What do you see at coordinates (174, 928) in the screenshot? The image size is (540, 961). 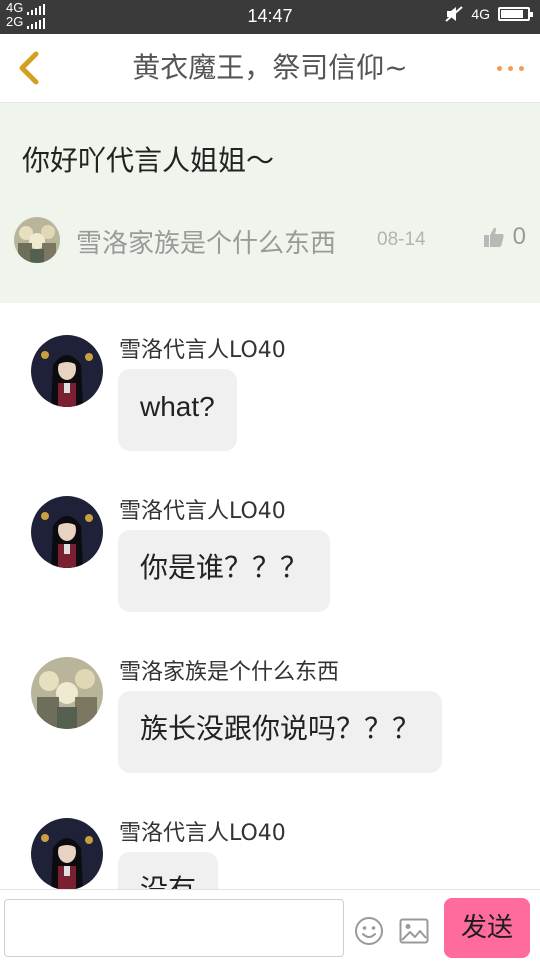 I see `message-input` at bounding box center [174, 928].